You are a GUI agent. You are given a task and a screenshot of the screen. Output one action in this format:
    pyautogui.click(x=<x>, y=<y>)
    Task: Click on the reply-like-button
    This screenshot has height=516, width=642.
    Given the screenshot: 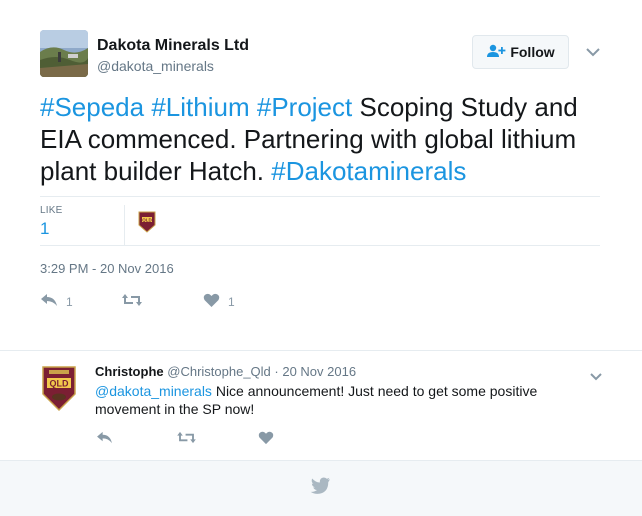 What is the action you would take?
    pyautogui.click(x=266, y=439)
    